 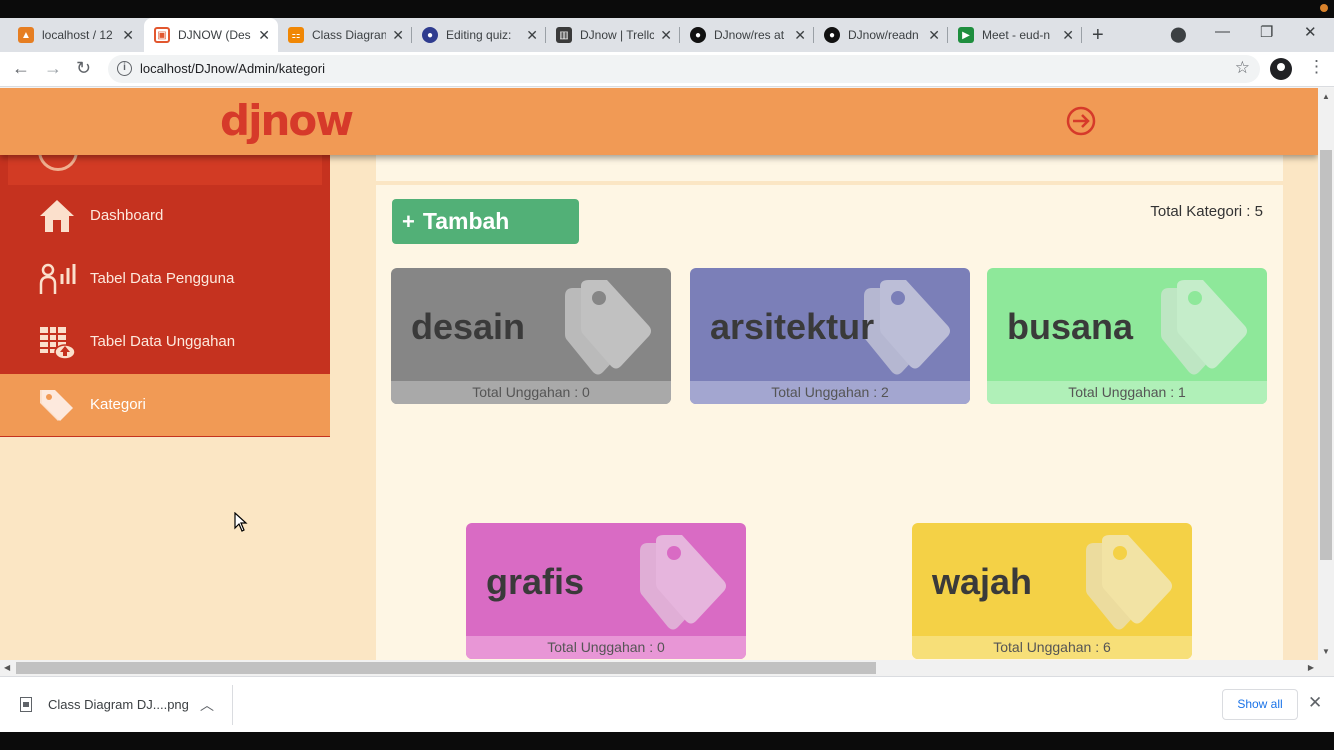 I want to click on sidebar-item-unggahan: Tabel Data Unggahan, so click(x=165, y=342).